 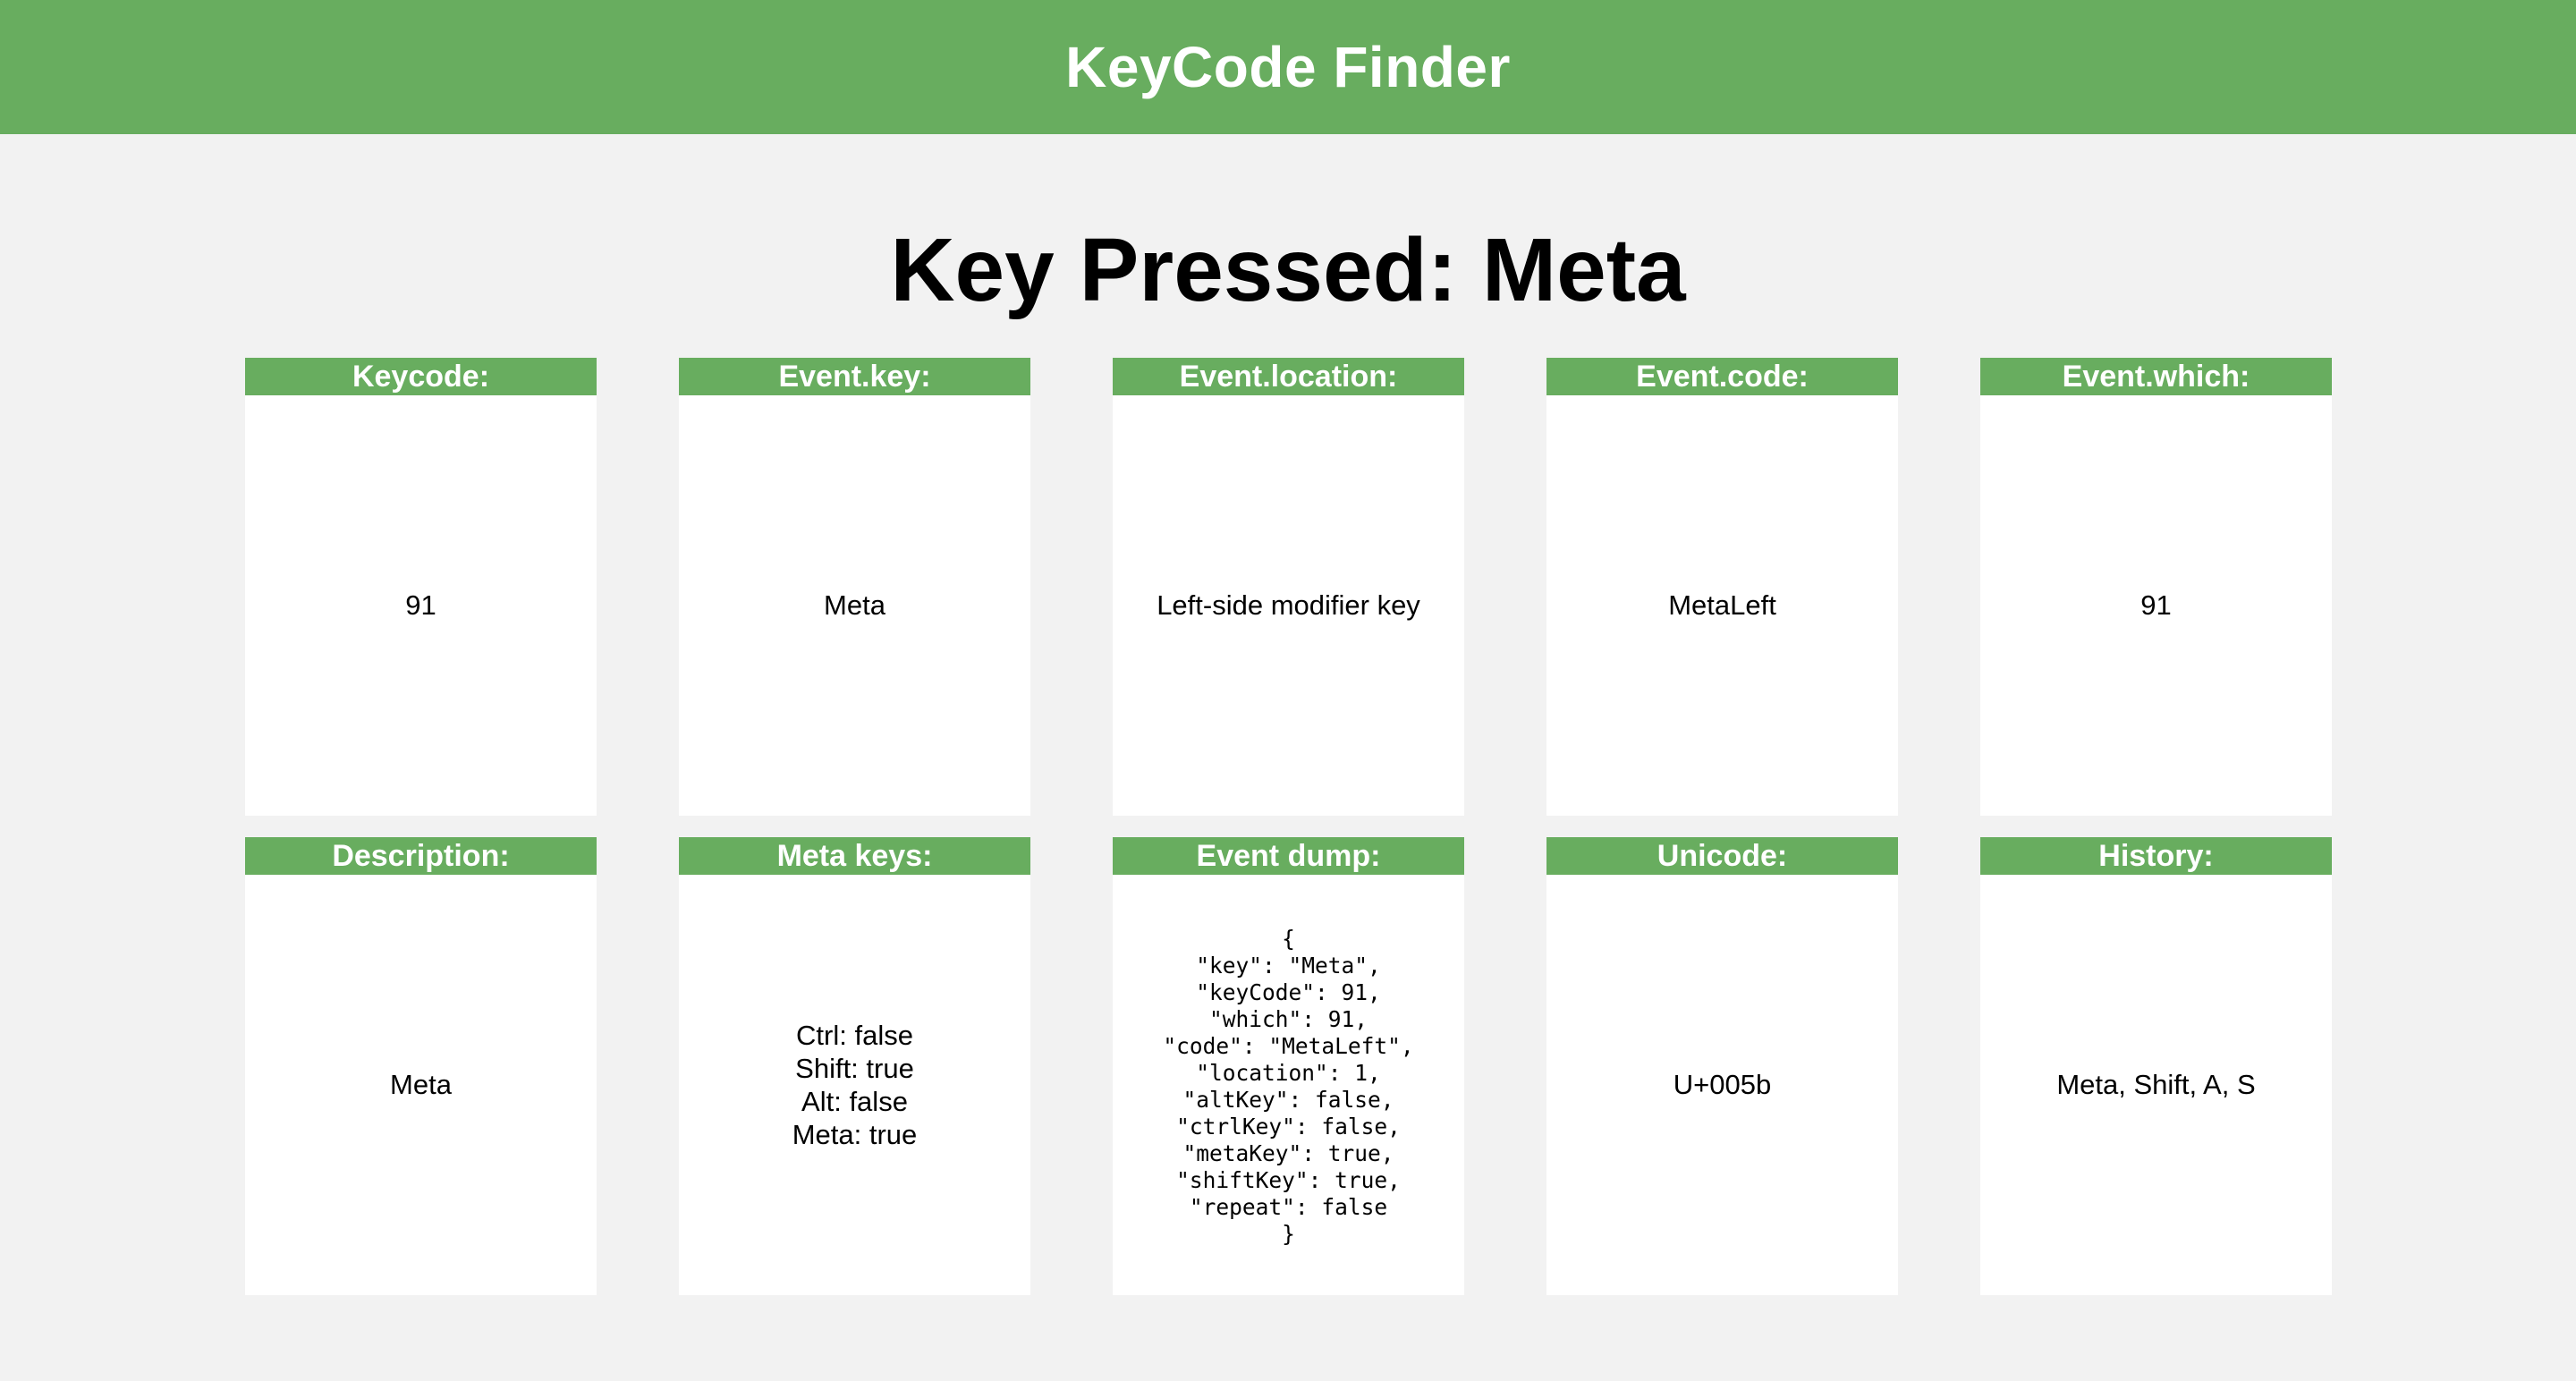 What do you see at coordinates (855, 1134) in the screenshot?
I see `meta-key-meta: Meta: true` at bounding box center [855, 1134].